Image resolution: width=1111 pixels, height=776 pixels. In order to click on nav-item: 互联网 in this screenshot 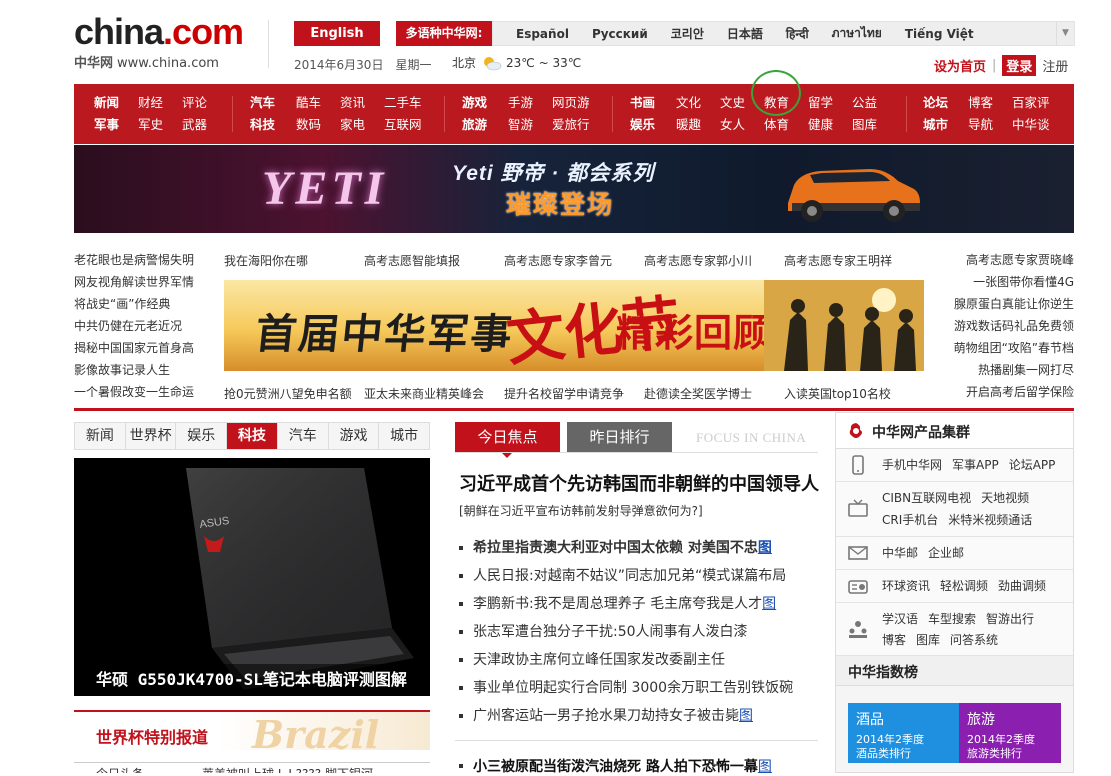, I will do `click(407, 125)`.